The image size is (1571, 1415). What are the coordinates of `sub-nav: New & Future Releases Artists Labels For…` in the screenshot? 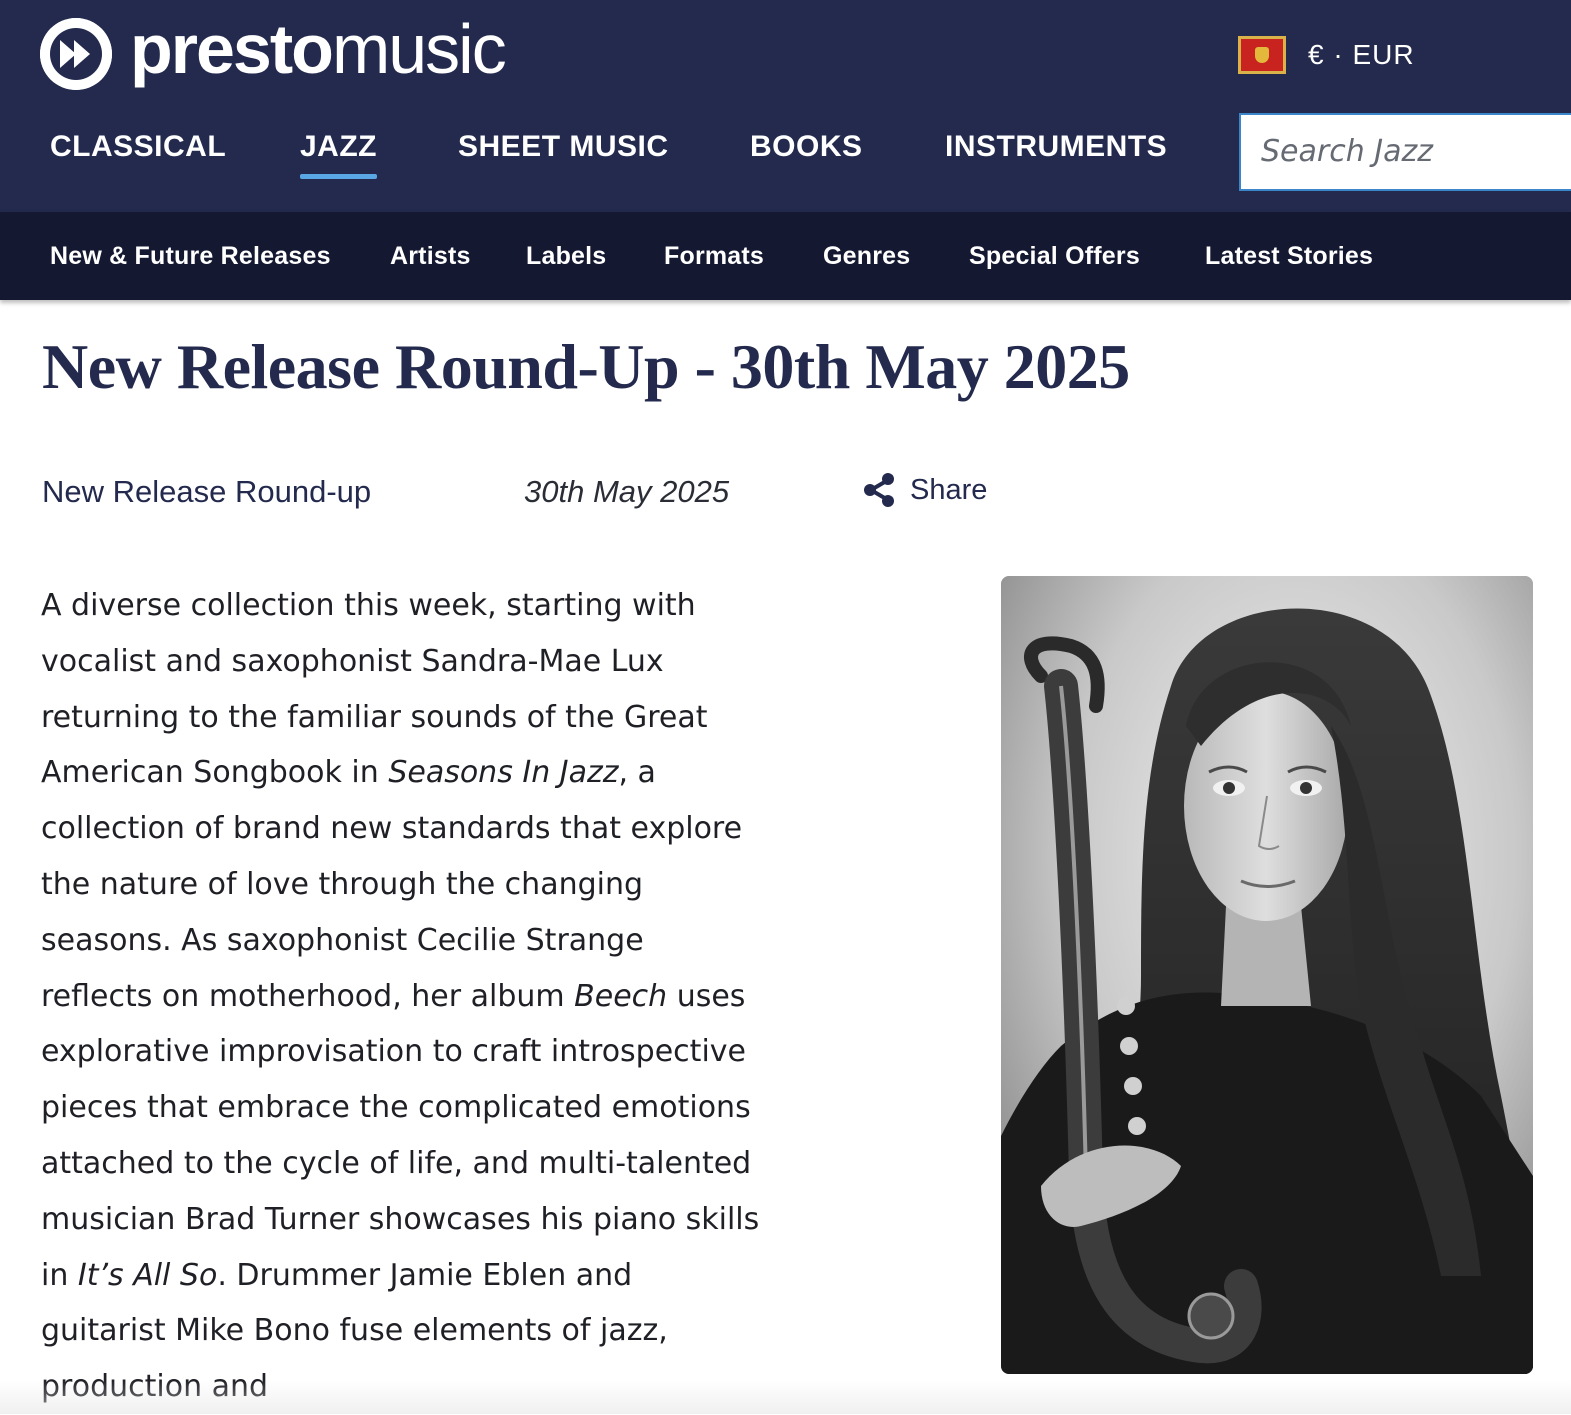 It's located at (785, 256).